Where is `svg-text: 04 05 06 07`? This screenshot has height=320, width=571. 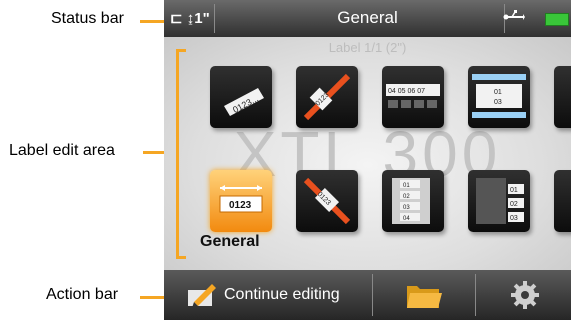 svg-text: 04 05 06 07 is located at coordinates (406, 91).